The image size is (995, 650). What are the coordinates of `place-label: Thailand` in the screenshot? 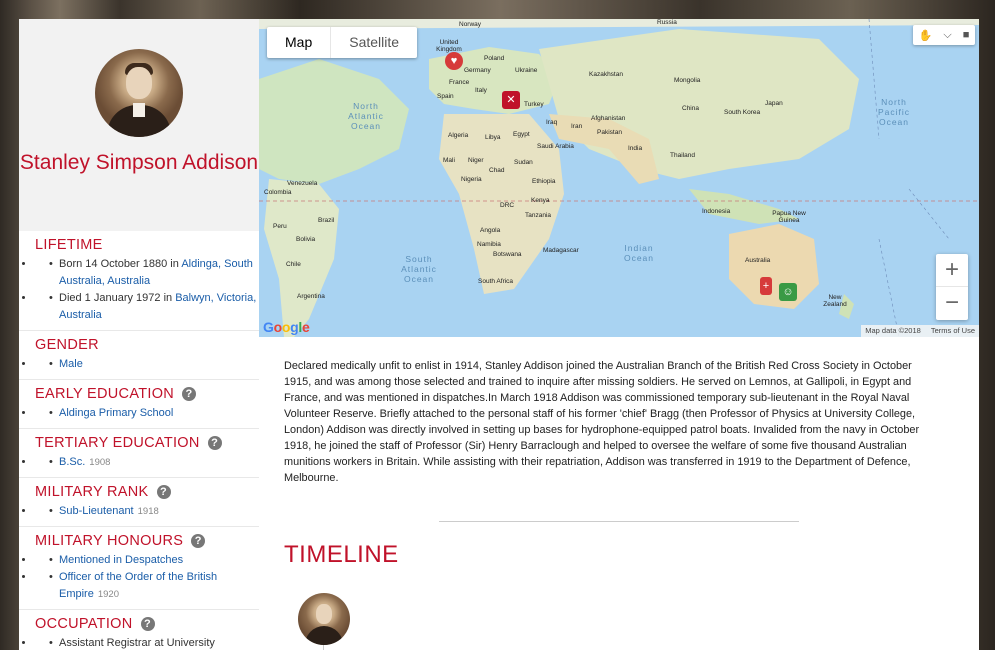 It's located at (682, 155).